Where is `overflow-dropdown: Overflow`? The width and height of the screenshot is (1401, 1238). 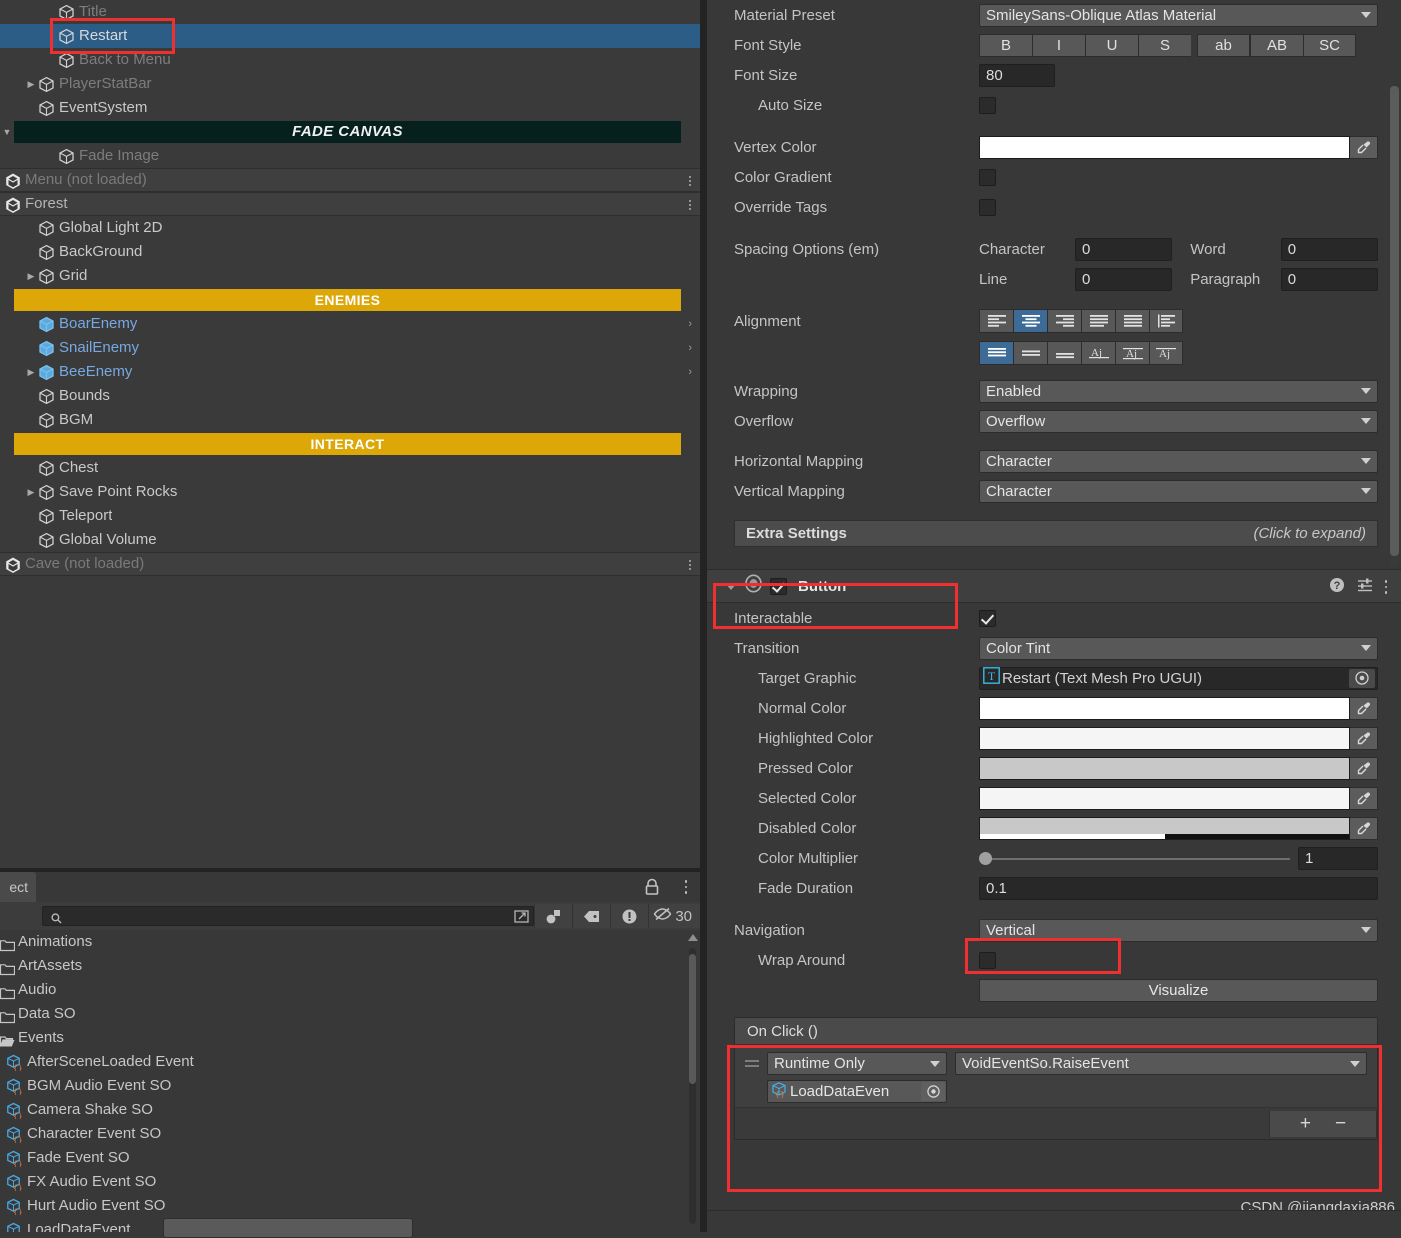 overflow-dropdown: Overflow is located at coordinates (1178, 421).